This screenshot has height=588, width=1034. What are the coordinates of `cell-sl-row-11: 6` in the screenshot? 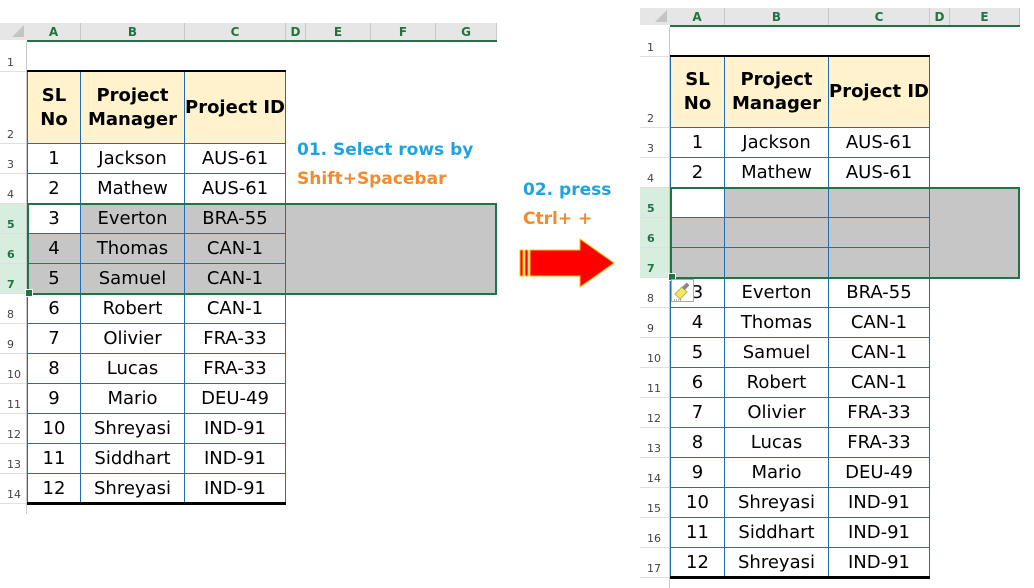 It's located at (697, 383).